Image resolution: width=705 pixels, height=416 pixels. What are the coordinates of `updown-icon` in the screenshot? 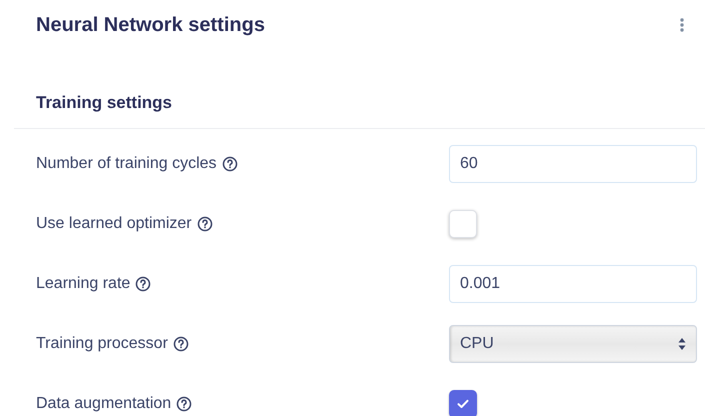 It's located at (682, 344).